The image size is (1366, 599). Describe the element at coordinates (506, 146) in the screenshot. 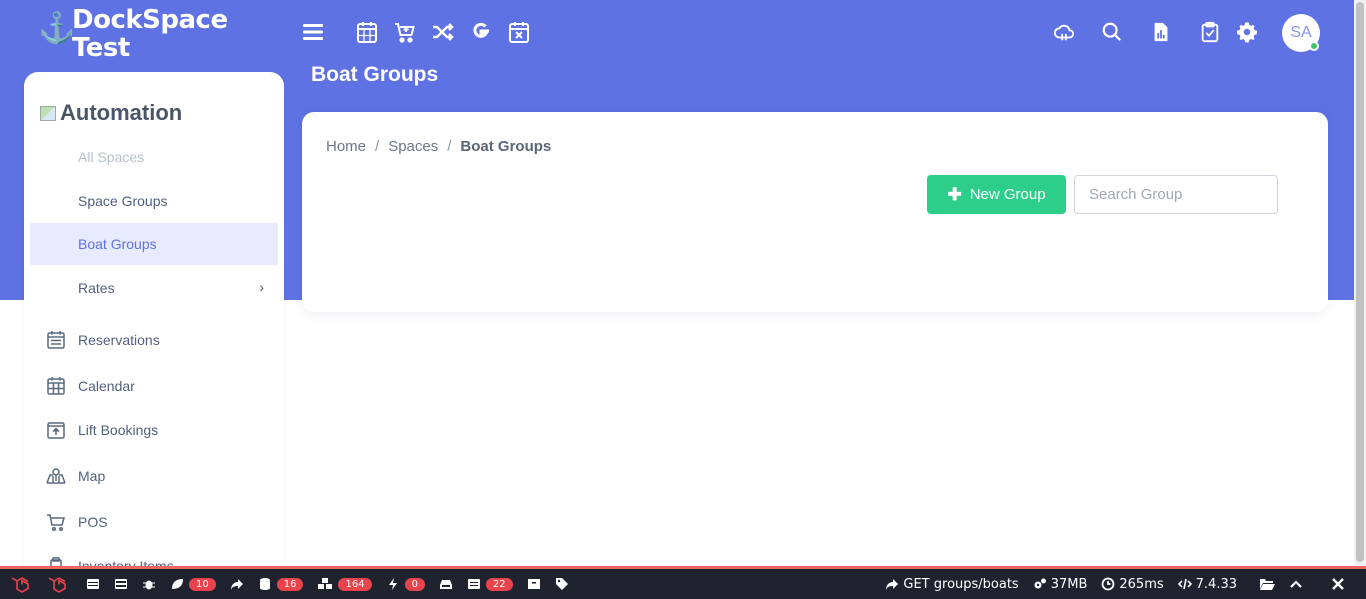

I see `breadcrumb-current: Boat Groups` at that location.